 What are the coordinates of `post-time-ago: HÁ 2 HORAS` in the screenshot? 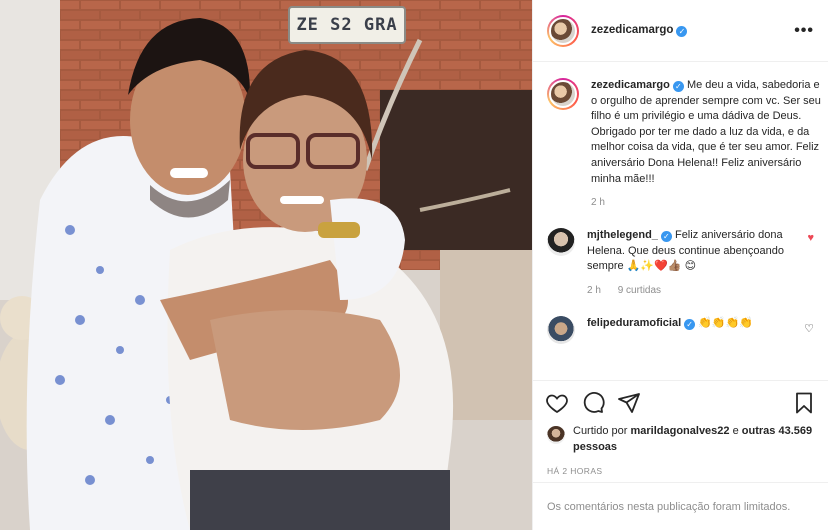 It's located at (680, 472).